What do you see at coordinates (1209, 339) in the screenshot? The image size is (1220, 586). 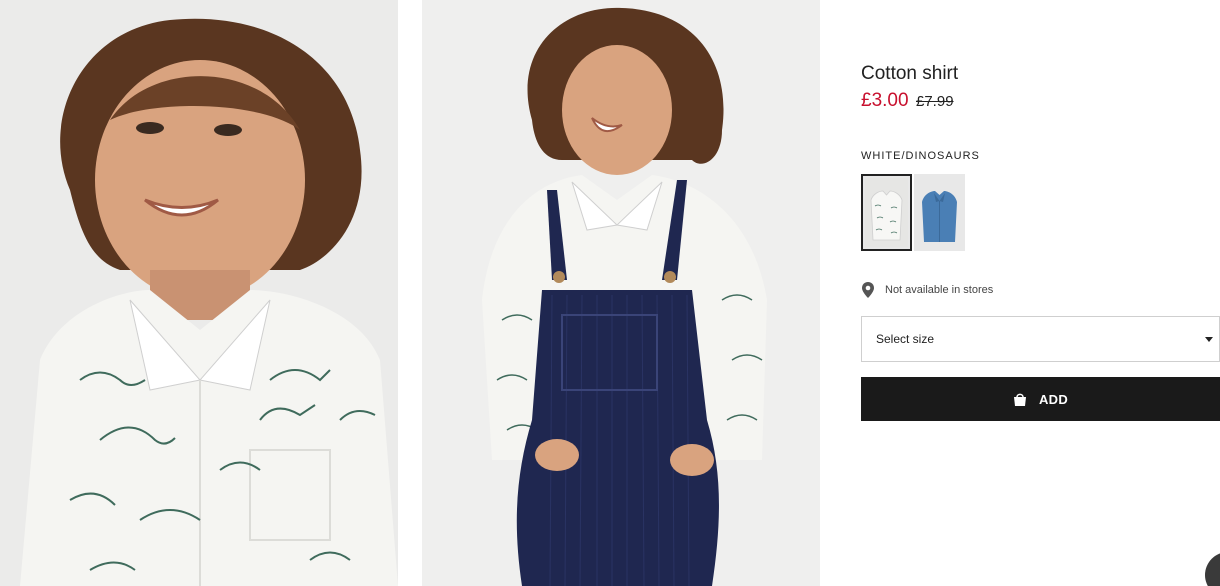 I see `chevron-down-icon` at bounding box center [1209, 339].